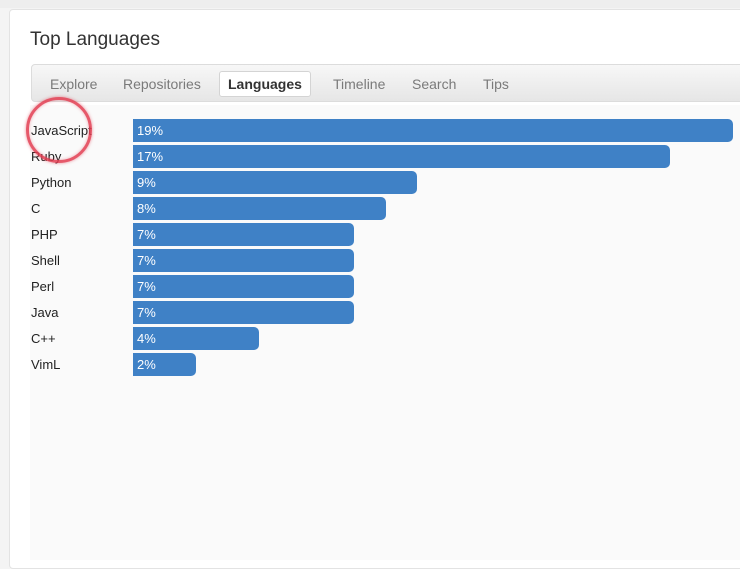  I want to click on bar-value-label: 19%, so click(150, 130).